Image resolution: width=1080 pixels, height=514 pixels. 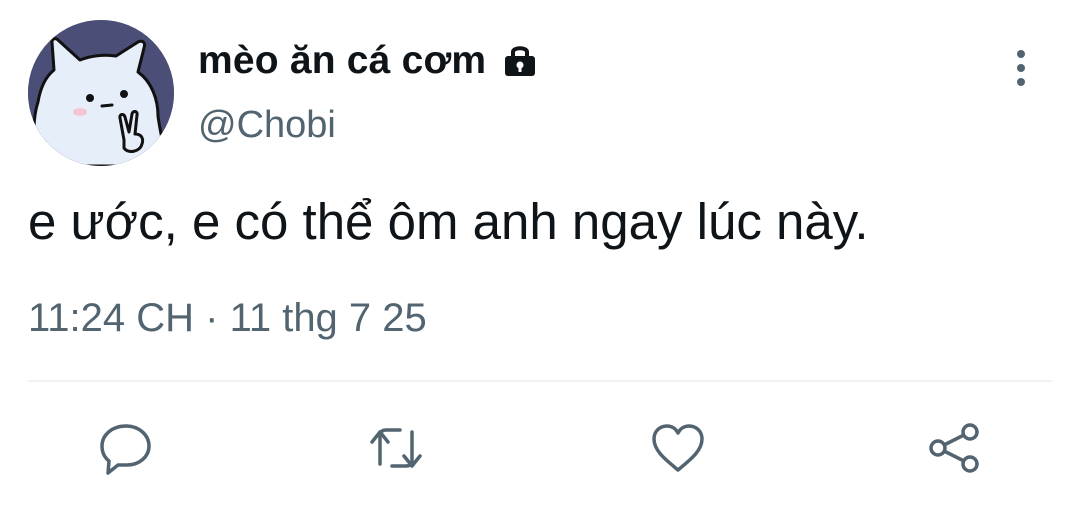 I want to click on display-name: mèo ăn cá cơm, so click(x=342, y=61).